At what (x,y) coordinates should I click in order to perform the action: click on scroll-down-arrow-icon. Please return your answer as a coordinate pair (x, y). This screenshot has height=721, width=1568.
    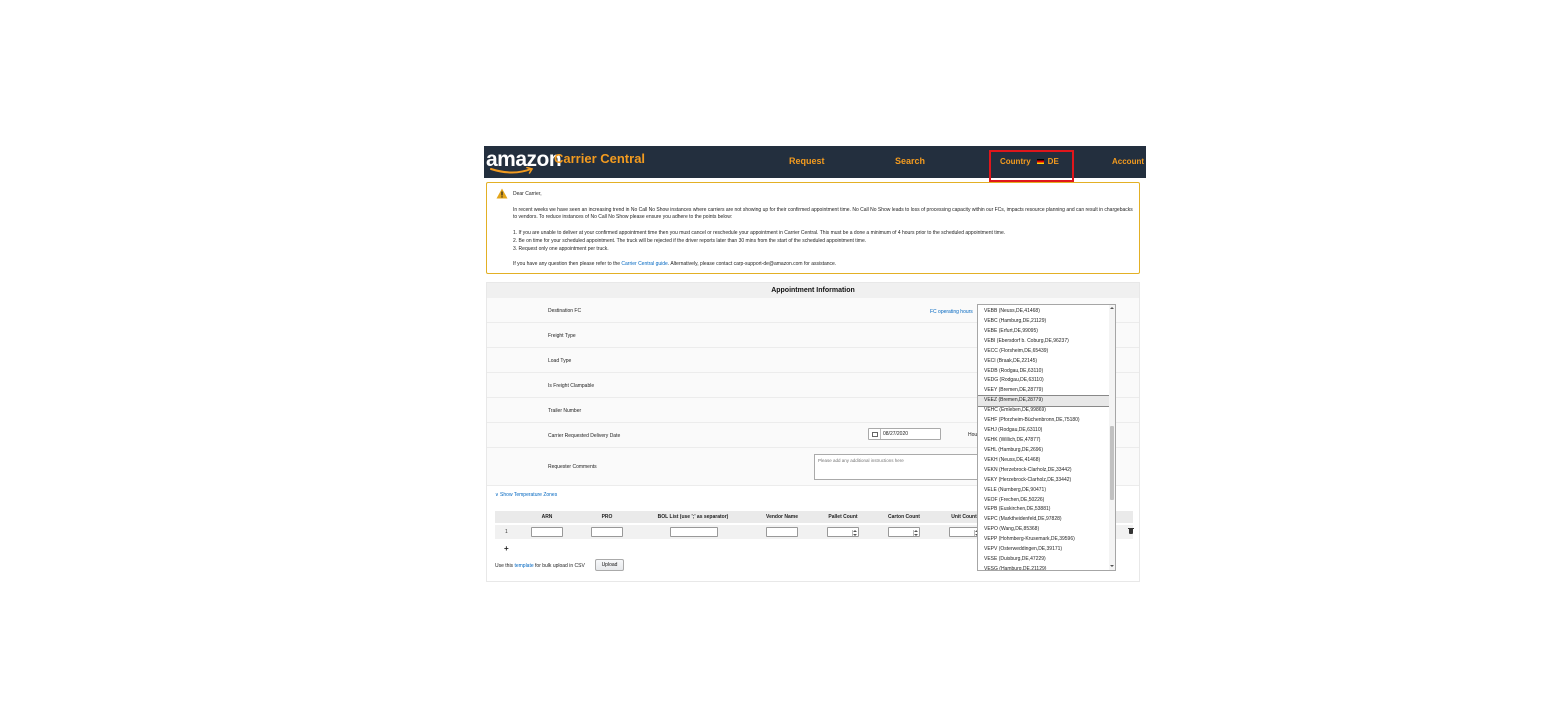
    Looking at the image, I should click on (1112, 566).